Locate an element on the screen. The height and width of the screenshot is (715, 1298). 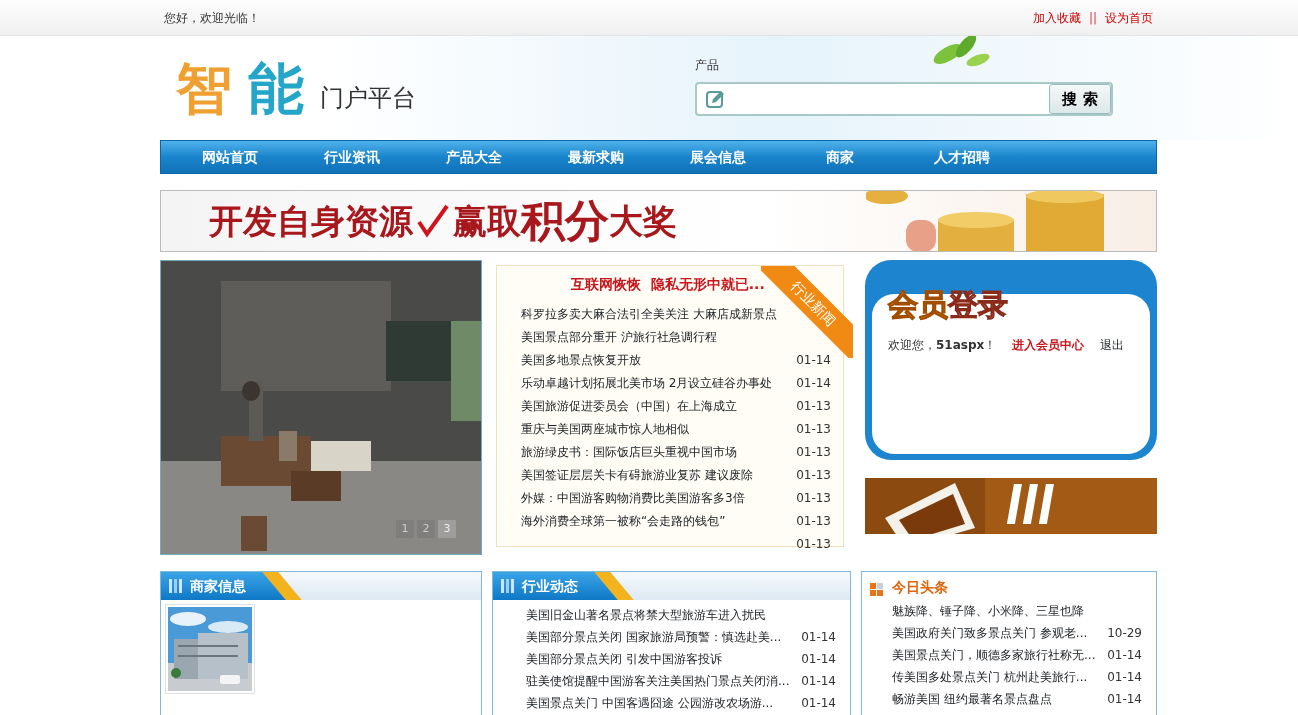
news-link: 畅游美国 纽约最著名景点盘点 is located at coordinates (972, 699).